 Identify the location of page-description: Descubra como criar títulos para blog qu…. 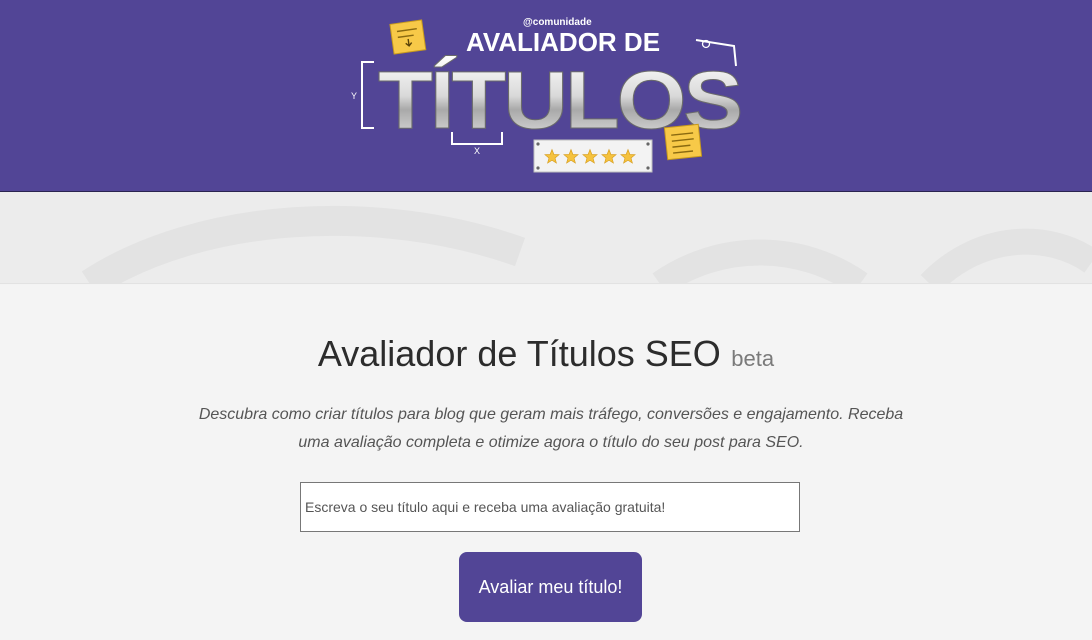
(551, 428).